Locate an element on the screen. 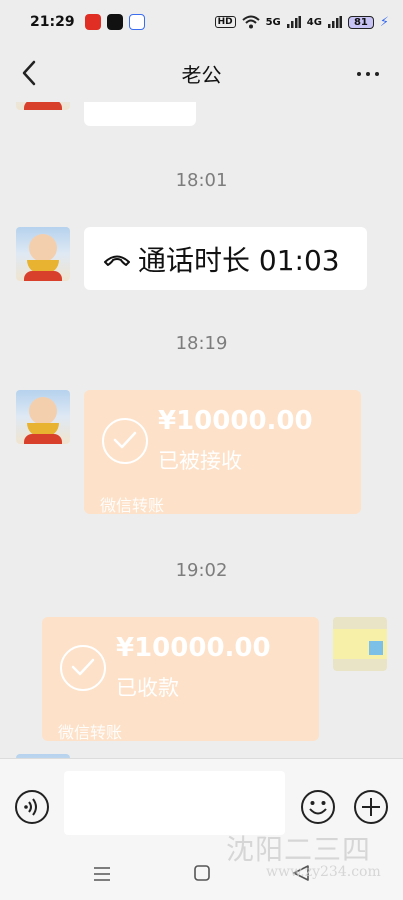 This screenshot has height=900, width=403. message-bubble is located at coordinates (140, 114).